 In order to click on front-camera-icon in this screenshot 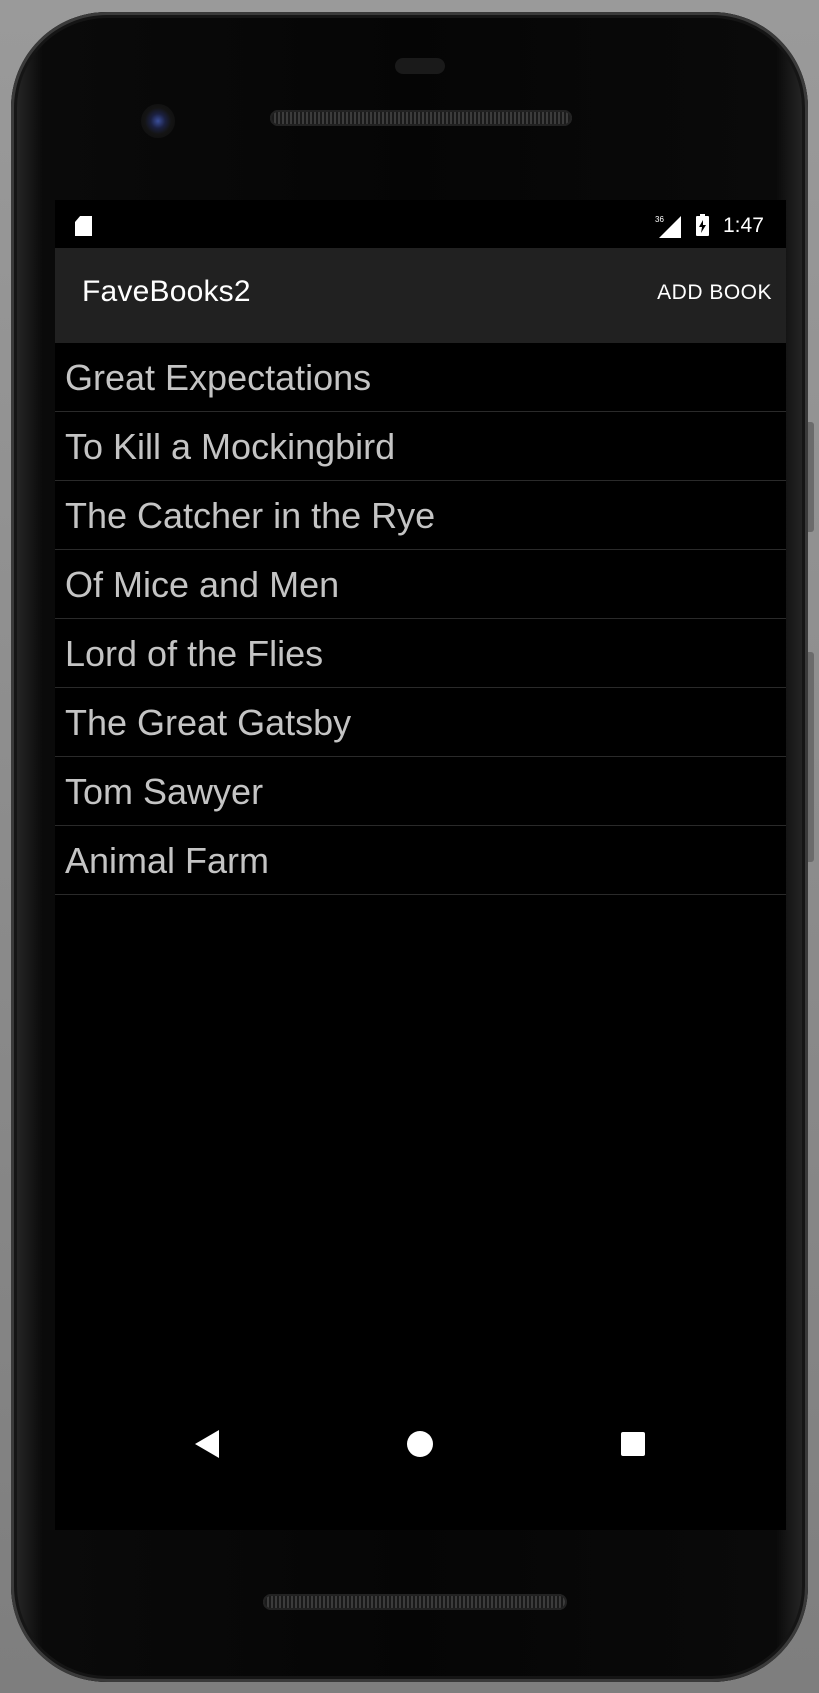, I will do `click(158, 121)`.